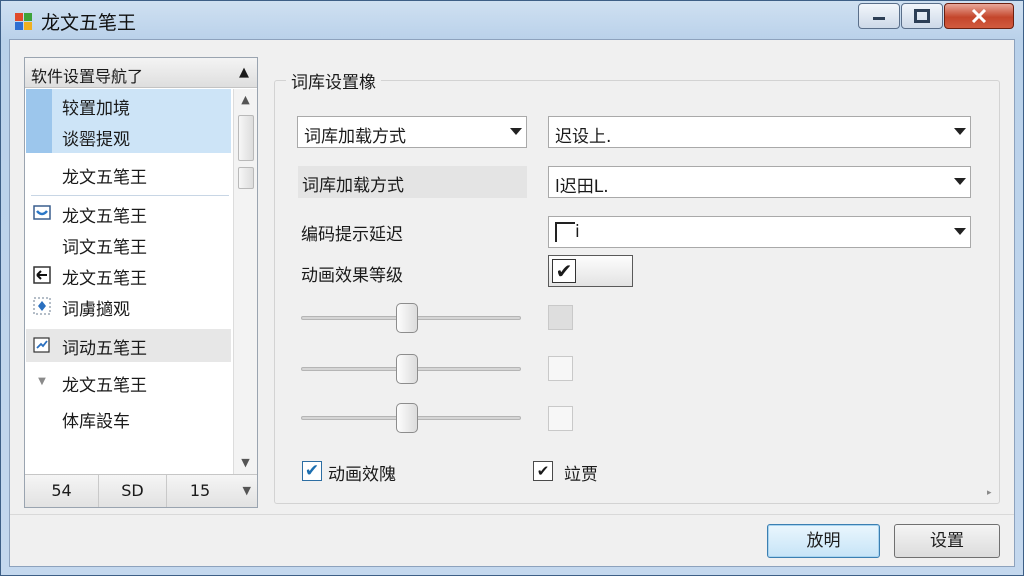 The image size is (1024, 576). What do you see at coordinates (96, 140) in the screenshot?
I see `nav-item-label: 谈罂提观` at bounding box center [96, 140].